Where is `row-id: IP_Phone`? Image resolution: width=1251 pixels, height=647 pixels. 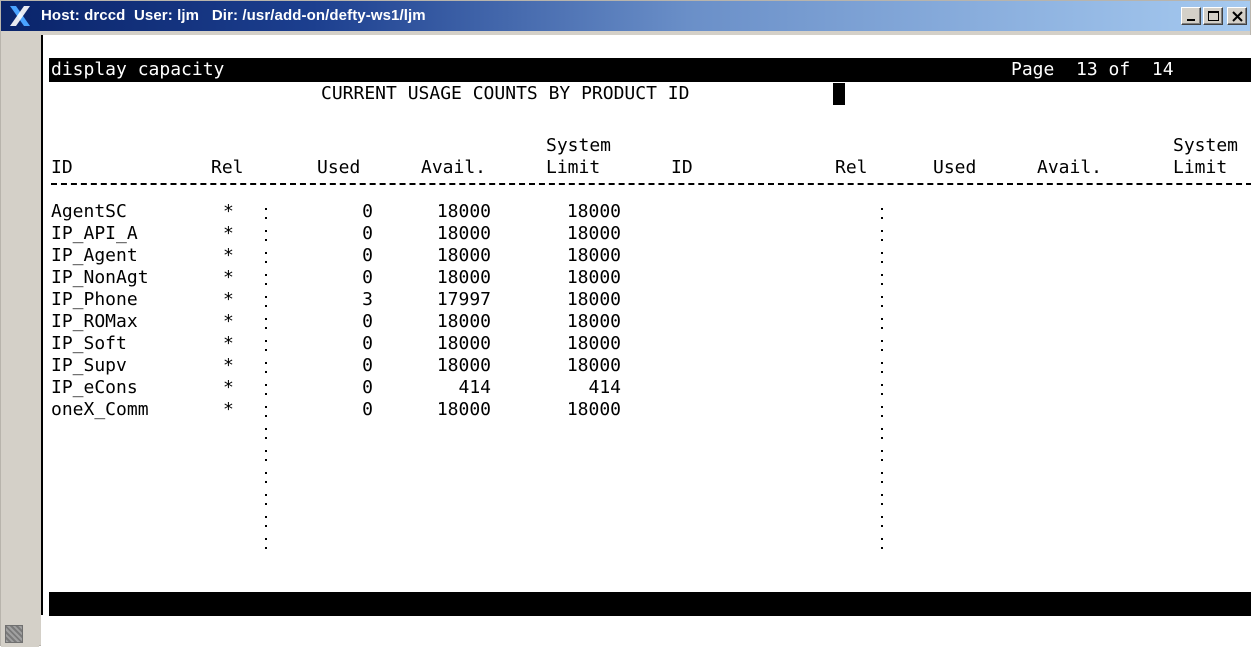 row-id: IP_Phone is located at coordinates (94, 299).